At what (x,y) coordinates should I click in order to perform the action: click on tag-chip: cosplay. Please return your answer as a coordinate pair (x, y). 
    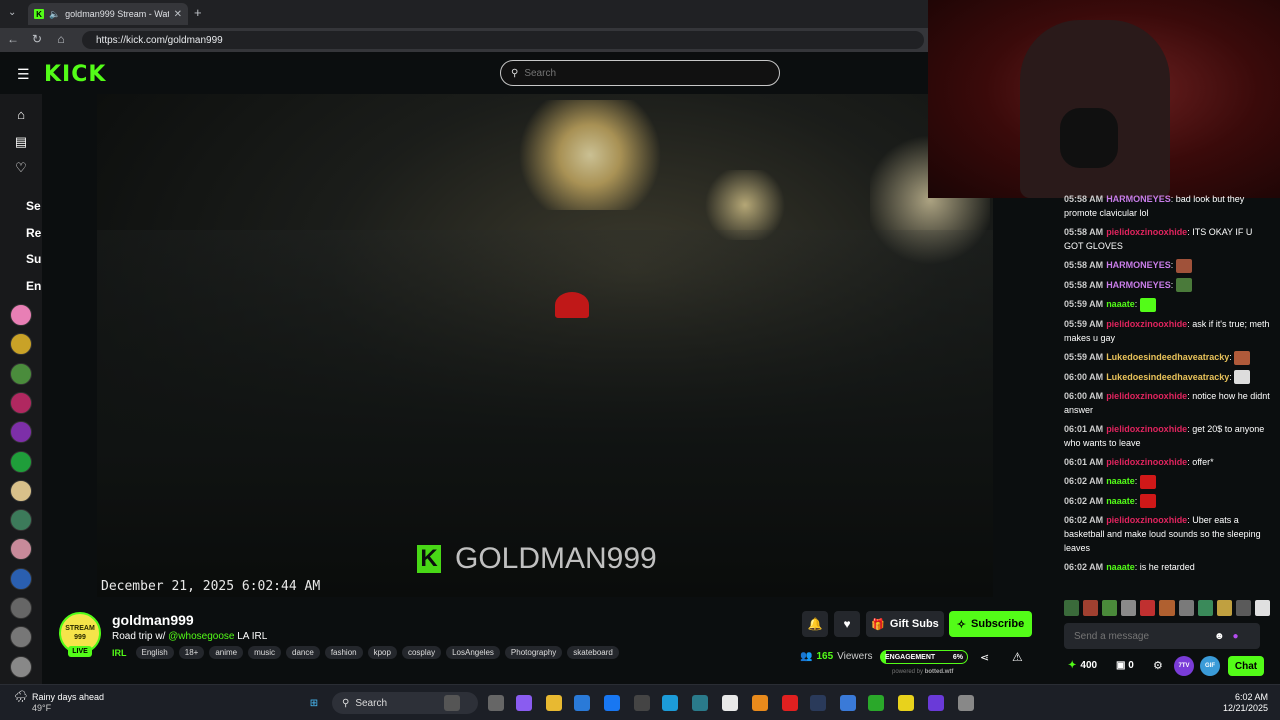
    Looking at the image, I should click on (421, 652).